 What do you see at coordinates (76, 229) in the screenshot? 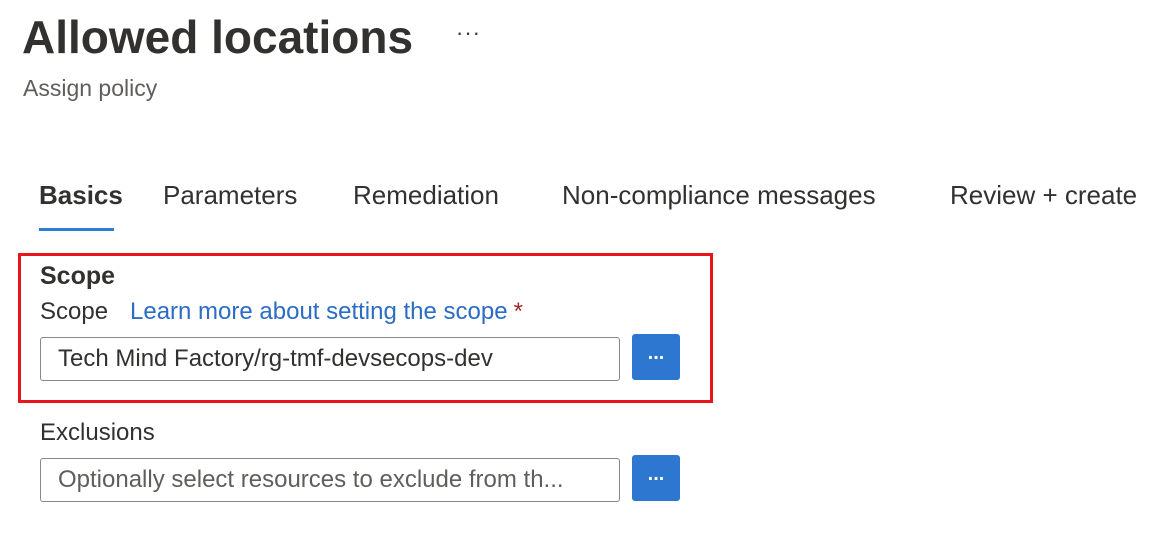
I see `active-tab-indicator` at bounding box center [76, 229].